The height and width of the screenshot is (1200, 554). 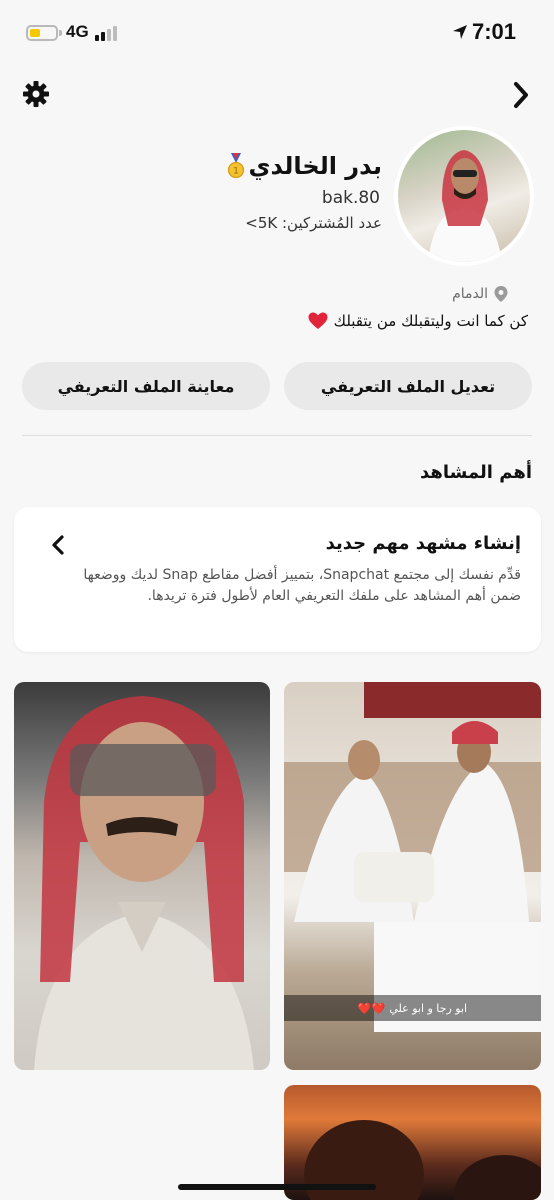 What do you see at coordinates (35, 33) in the screenshot?
I see `battery-fill` at bounding box center [35, 33].